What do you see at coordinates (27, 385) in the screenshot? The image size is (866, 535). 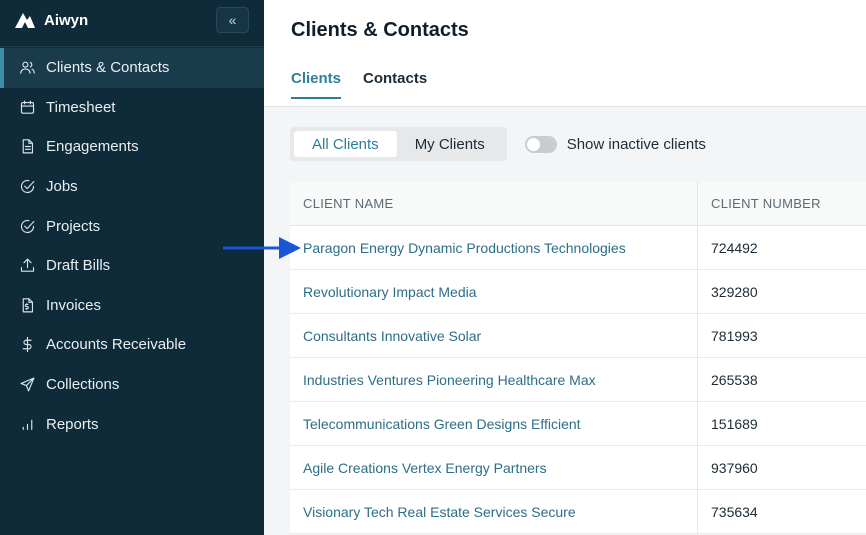 I see `send-icon` at bounding box center [27, 385].